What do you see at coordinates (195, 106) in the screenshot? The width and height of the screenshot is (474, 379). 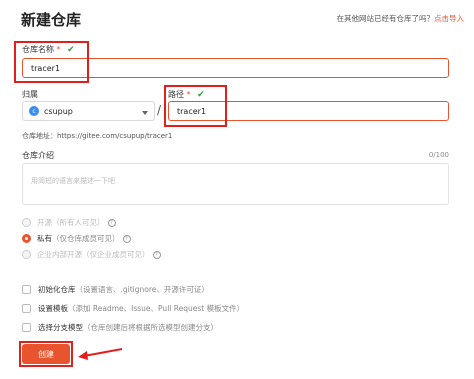 I see `annotation-box-path` at bounding box center [195, 106].